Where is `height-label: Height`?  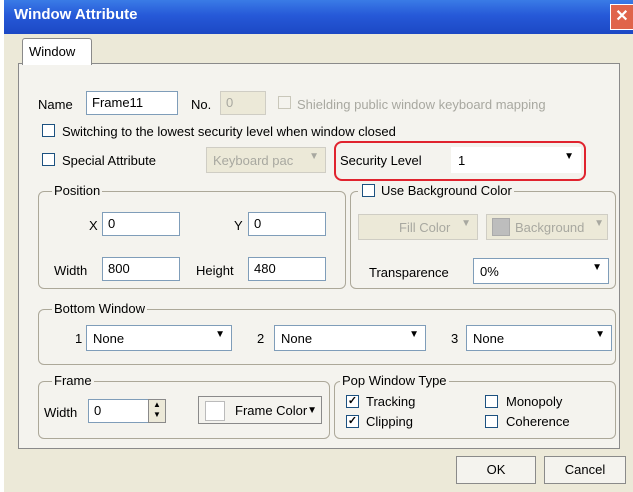 height-label: Height is located at coordinates (215, 270).